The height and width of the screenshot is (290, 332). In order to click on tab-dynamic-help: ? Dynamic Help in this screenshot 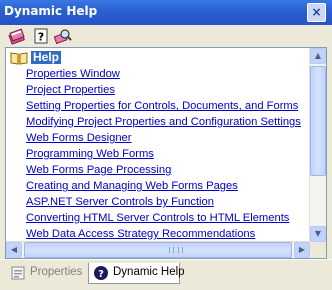, I will do `click(136, 273)`.